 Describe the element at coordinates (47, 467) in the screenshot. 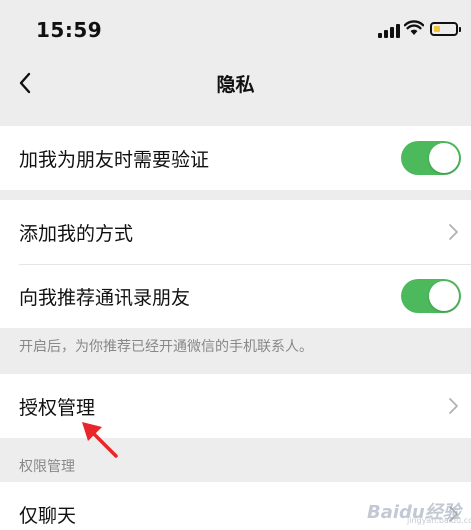

I see `permission-section-header: 权限管理` at that location.